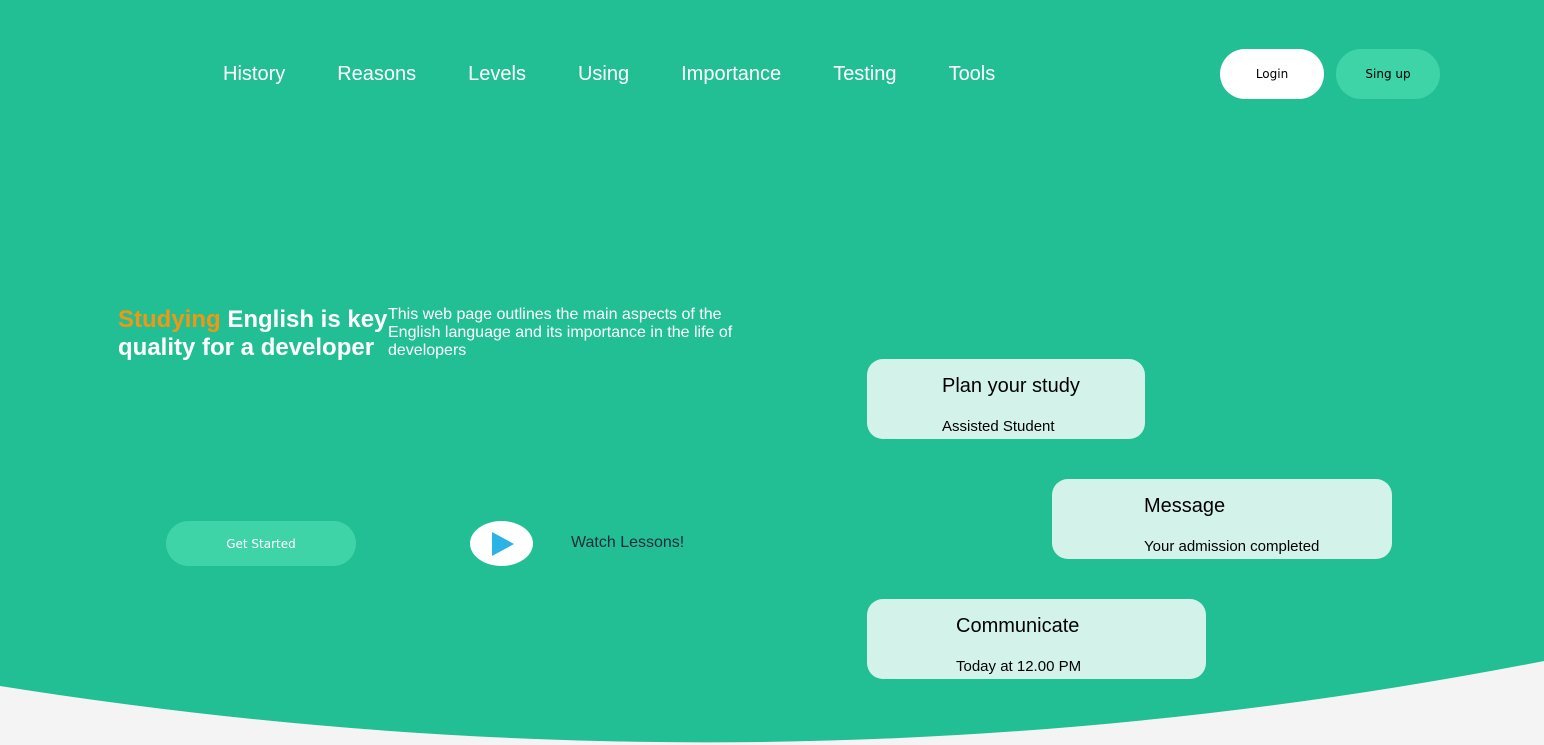  What do you see at coordinates (1019, 666) in the screenshot?
I see `card-subtitle: Today at 12.00 PM` at bounding box center [1019, 666].